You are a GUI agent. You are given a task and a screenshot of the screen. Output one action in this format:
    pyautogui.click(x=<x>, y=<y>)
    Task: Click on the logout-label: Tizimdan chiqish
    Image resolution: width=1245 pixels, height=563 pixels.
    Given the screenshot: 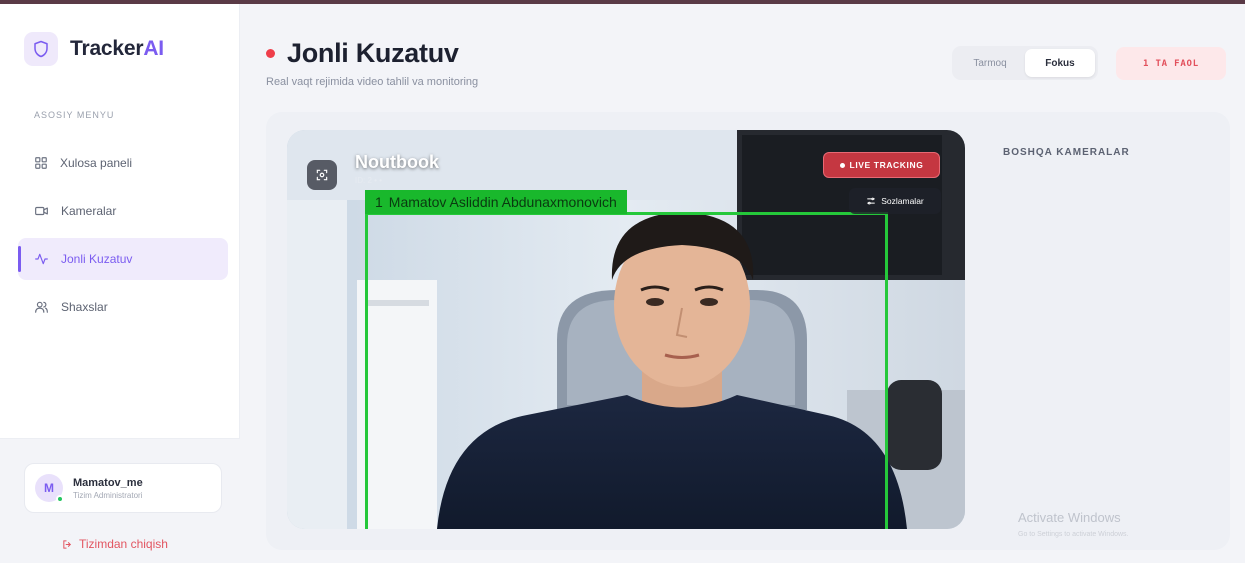 What is the action you would take?
    pyautogui.click(x=123, y=544)
    